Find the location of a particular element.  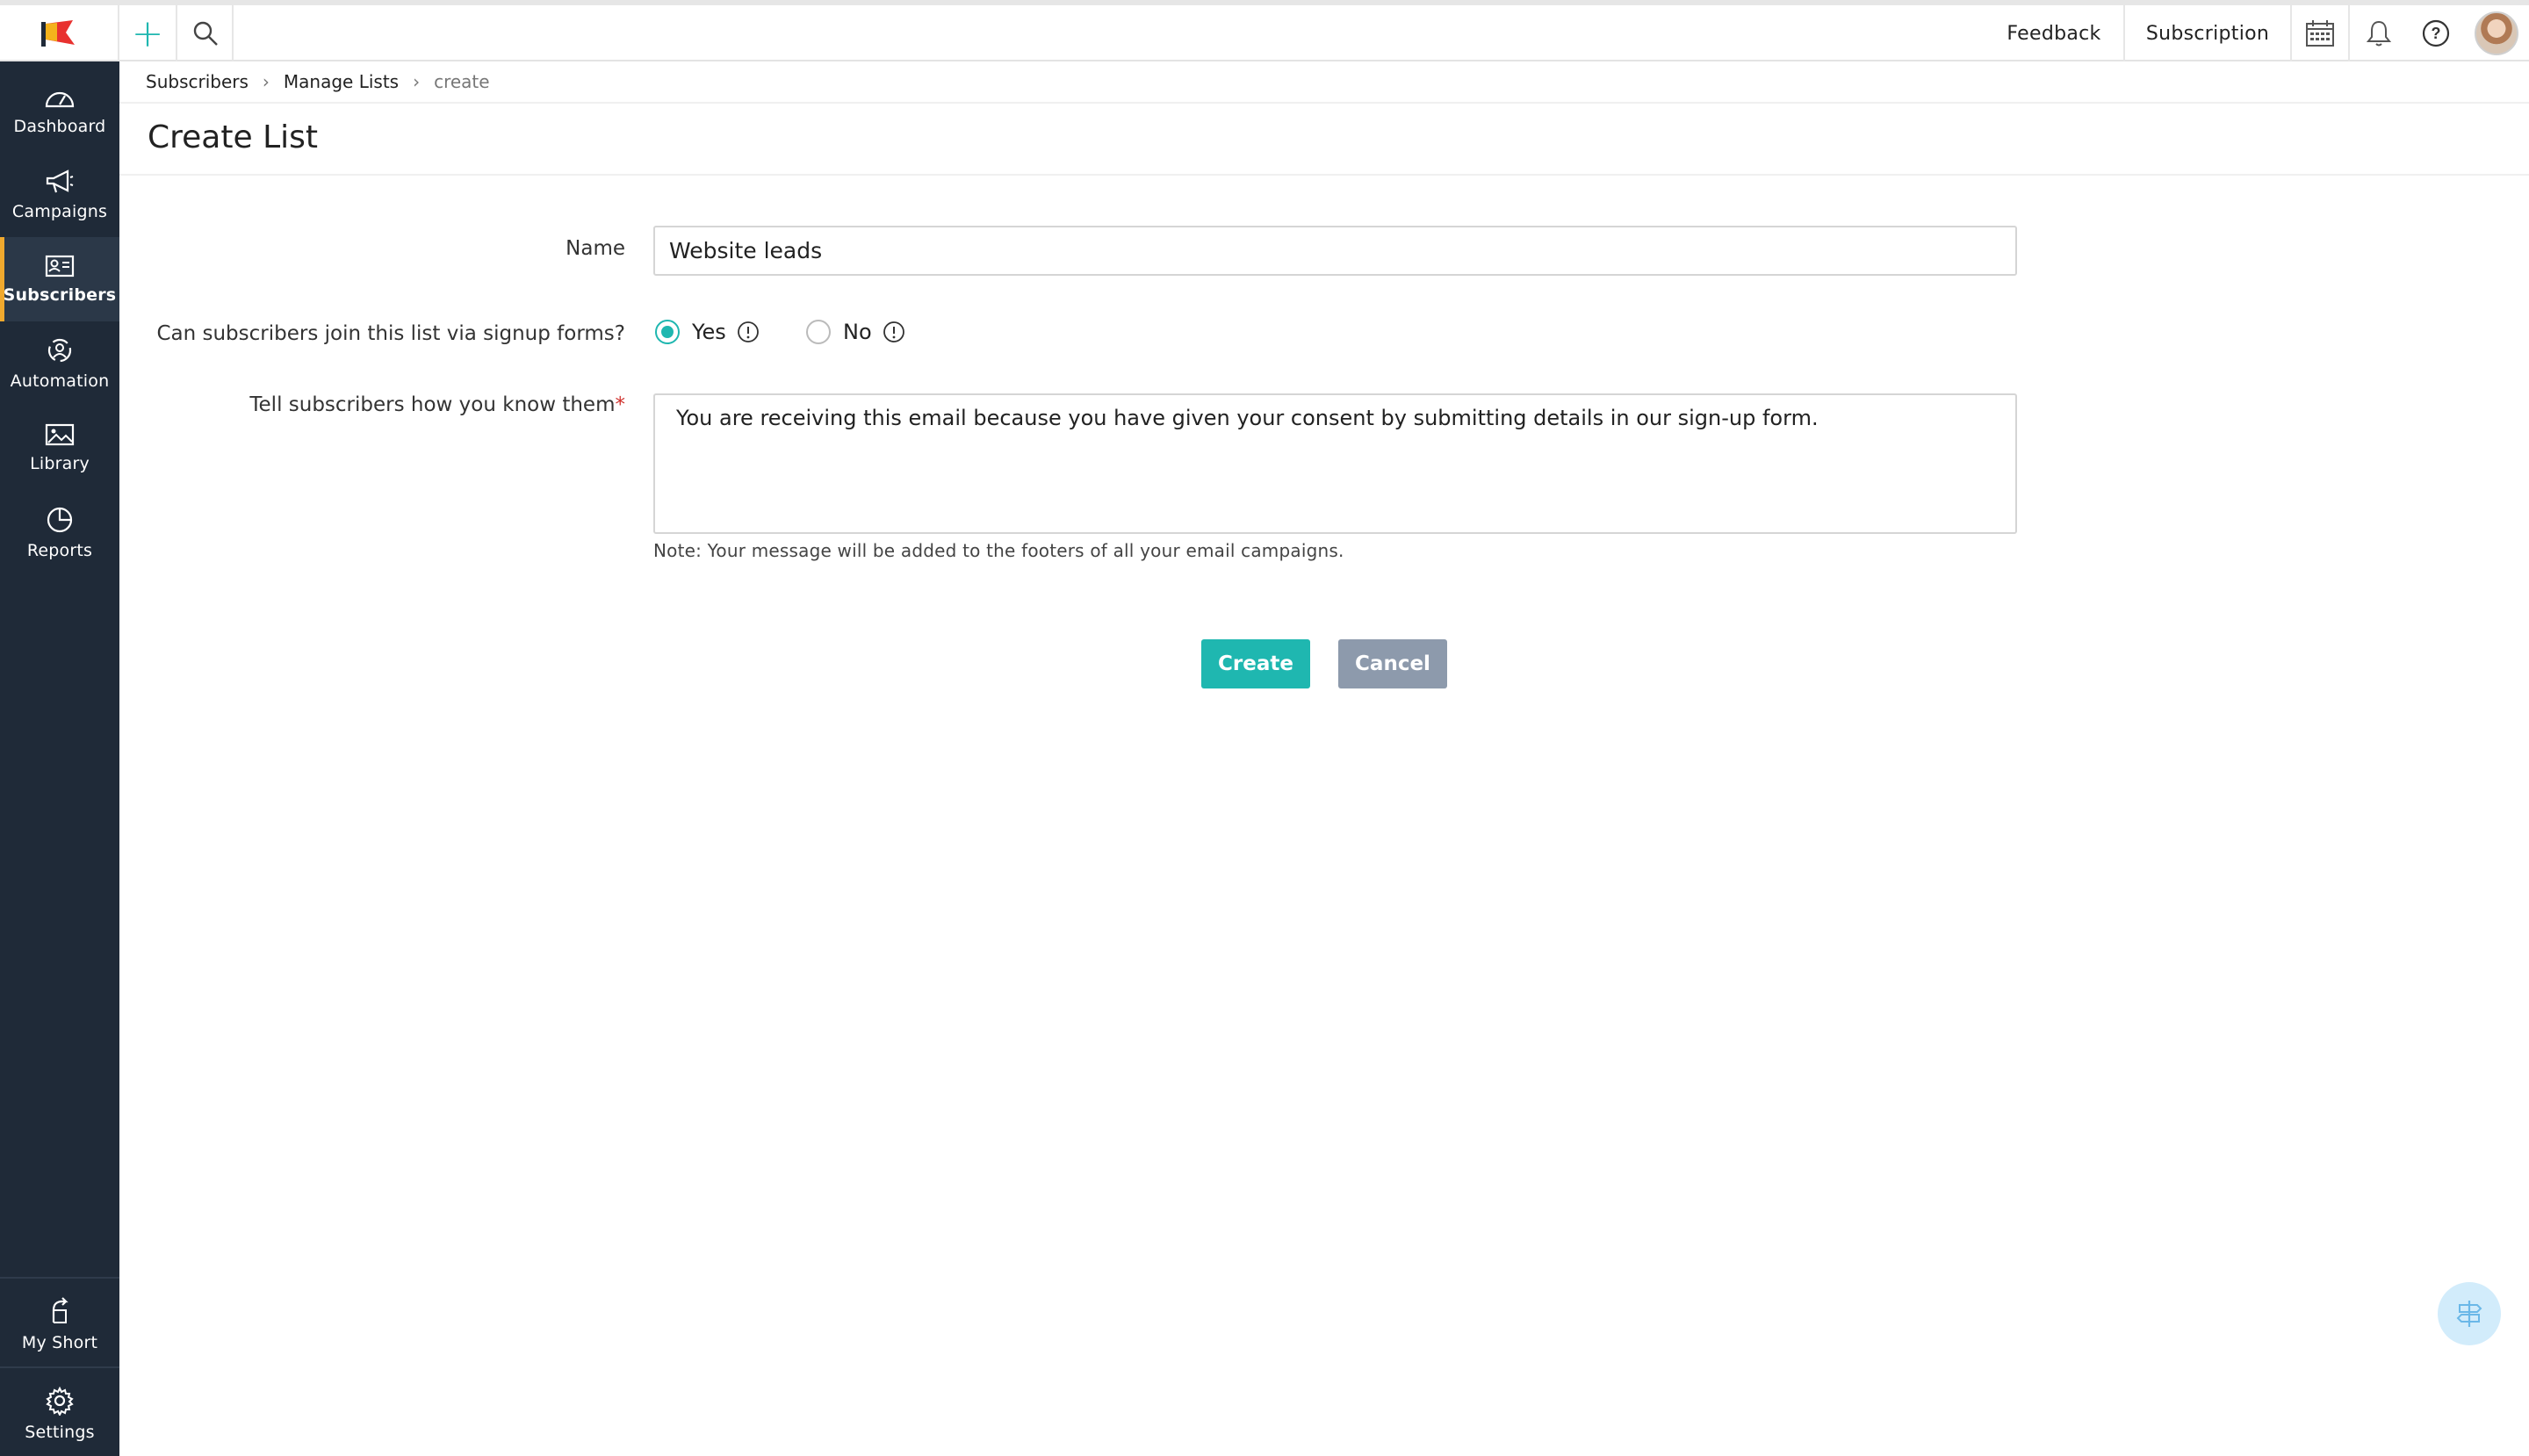

subscription-link: Subscription is located at coordinates (2208, 33).